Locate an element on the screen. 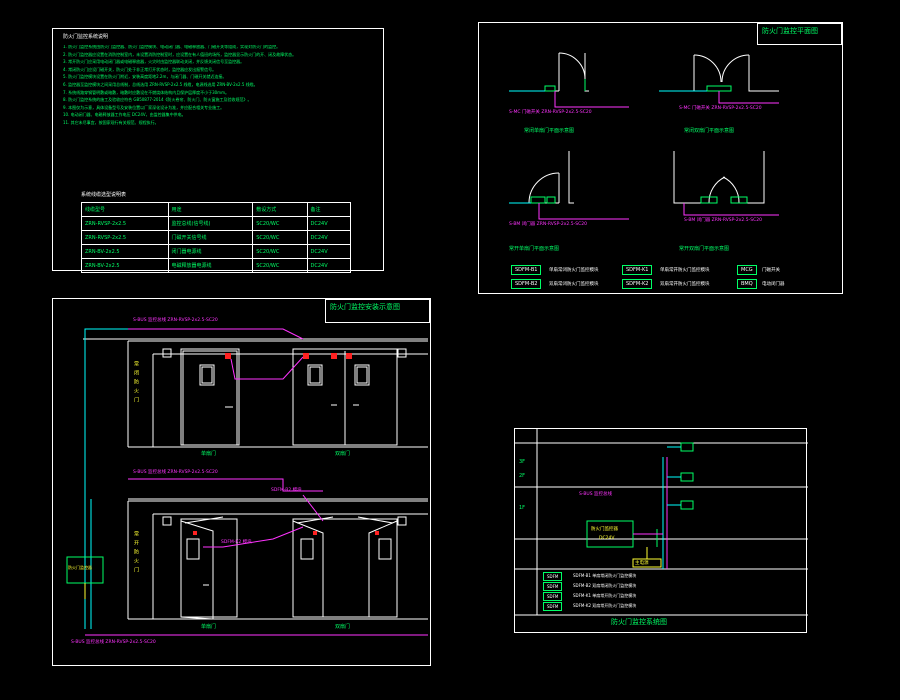 This screenshot has width=900, height=700. plan-drawing is located at coordinates (644, 136).